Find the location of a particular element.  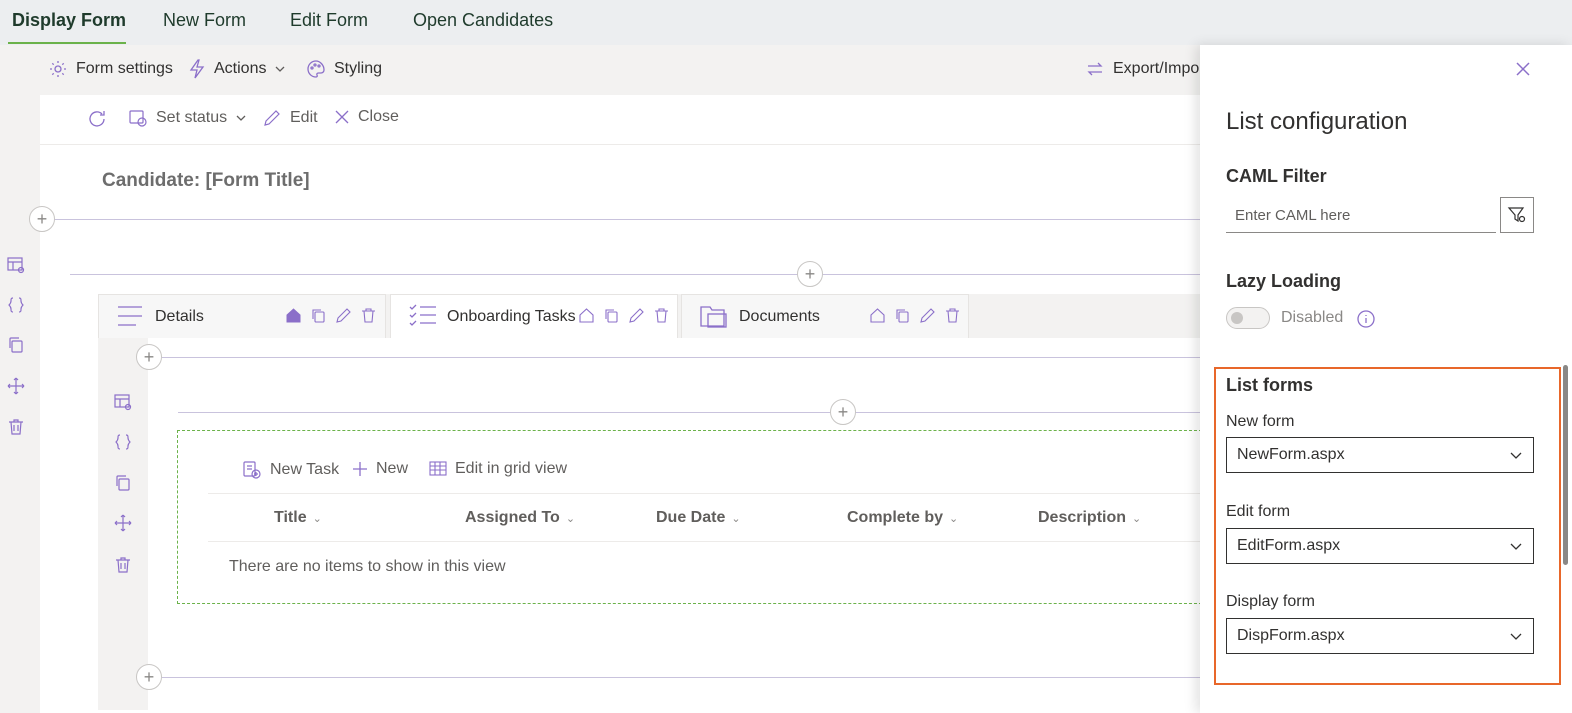

close-icon is located at coordinates (1523, 69).